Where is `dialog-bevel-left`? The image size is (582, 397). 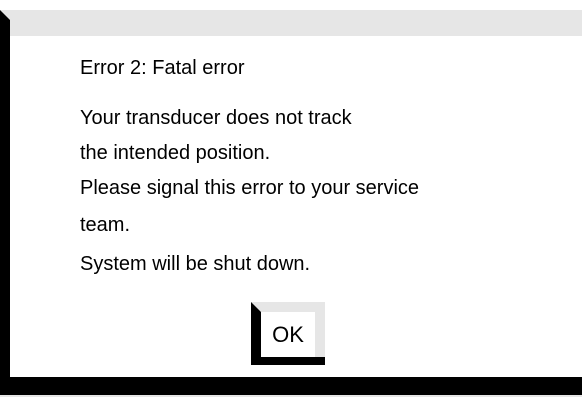 dialog-bevel-left is located at coordinates (5, 202).